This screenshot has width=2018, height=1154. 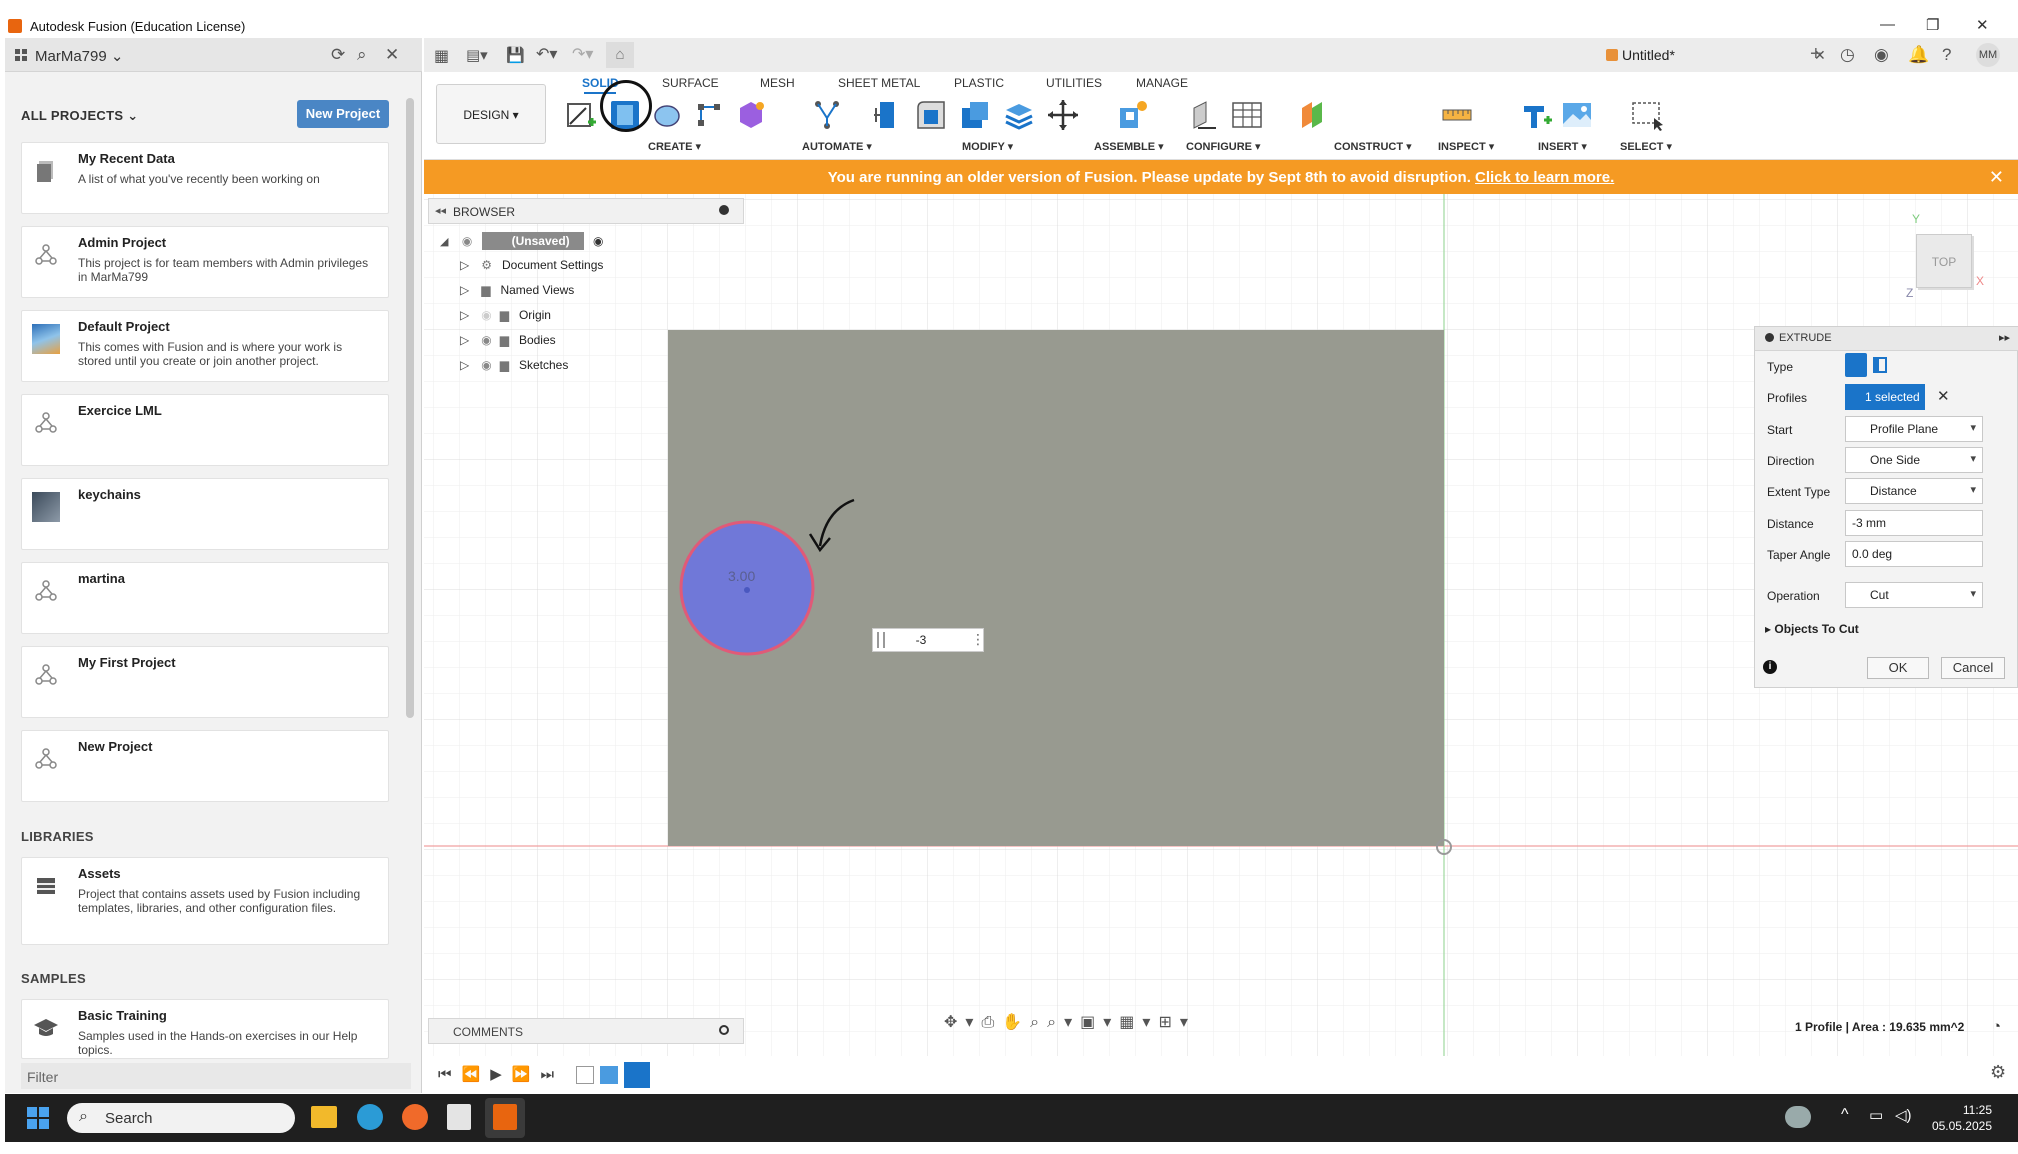 What do you see at coordinates (505, 1118) in the screenshot?
I see `fusion-taskbar-slot` at bounding box center [505, 1118].